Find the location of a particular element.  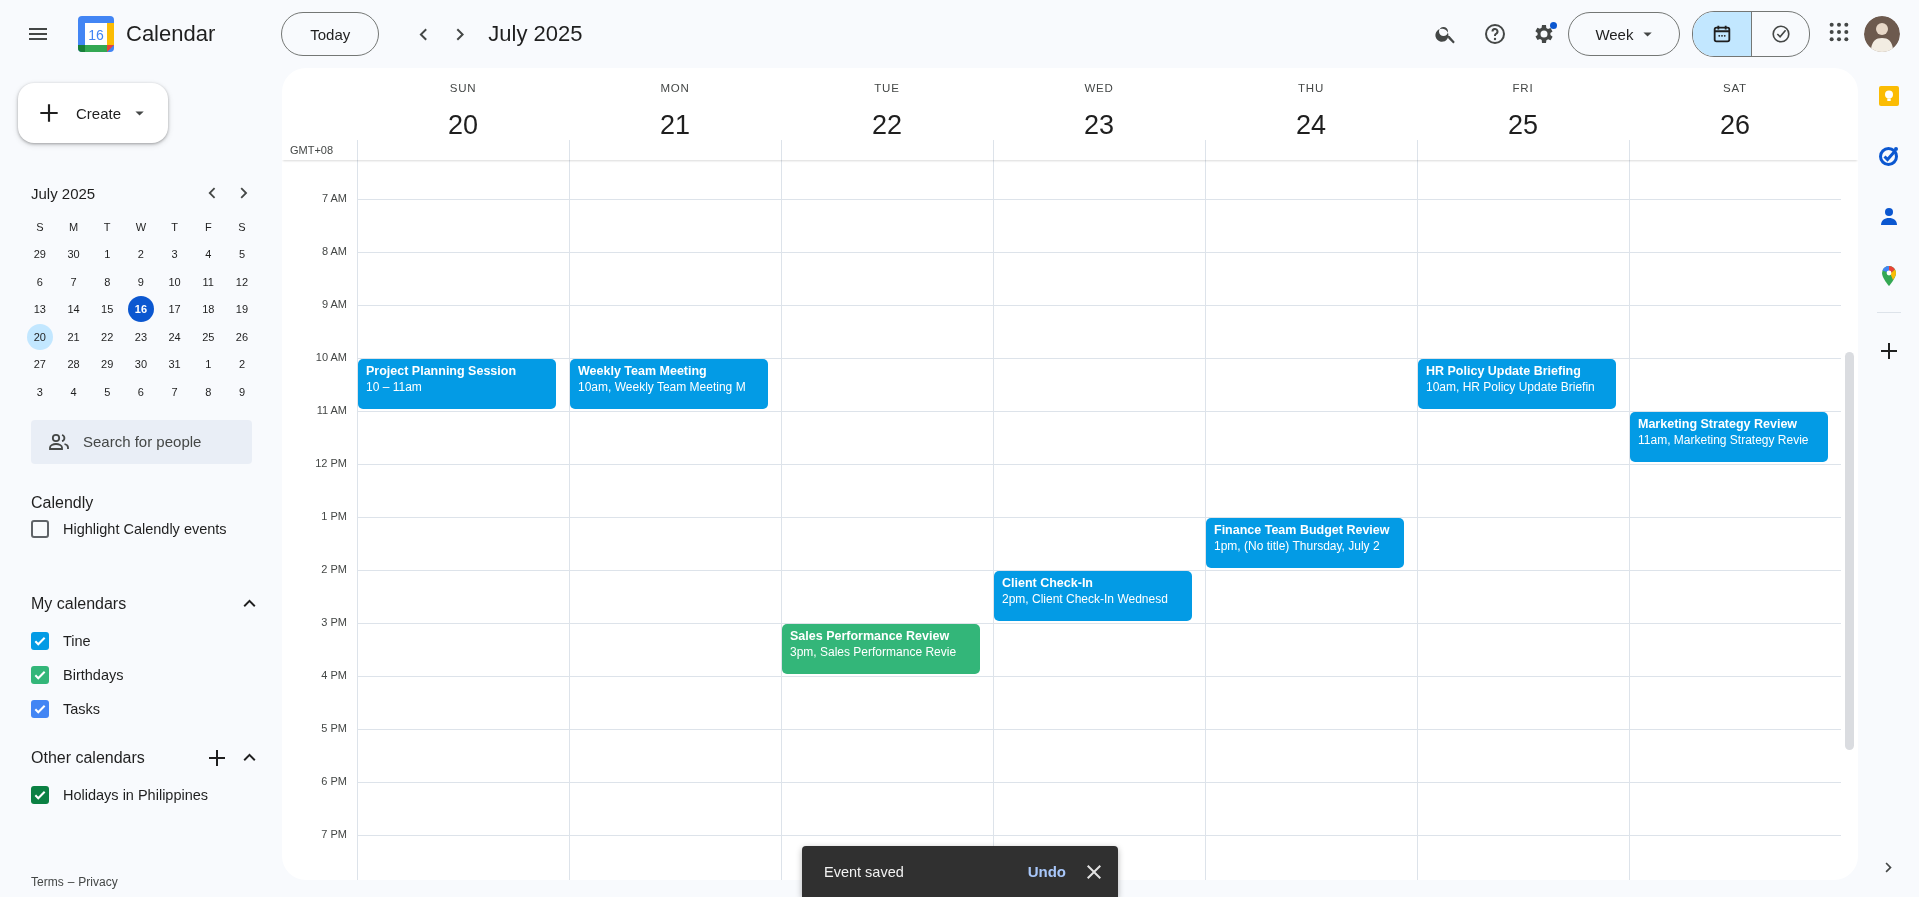

weekday-label: F is located at coordinates (208, 226).